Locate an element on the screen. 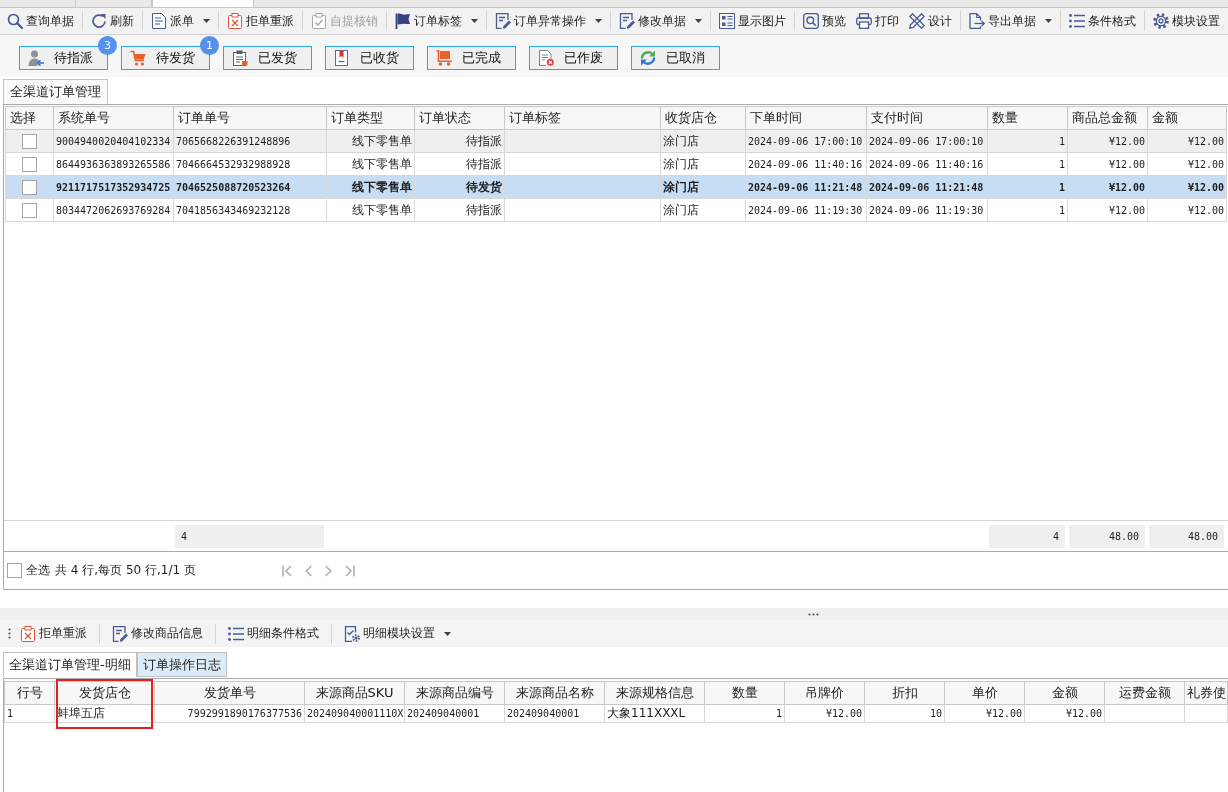  toolbar-button: 订单标签 is located at coordinates (436, 21).